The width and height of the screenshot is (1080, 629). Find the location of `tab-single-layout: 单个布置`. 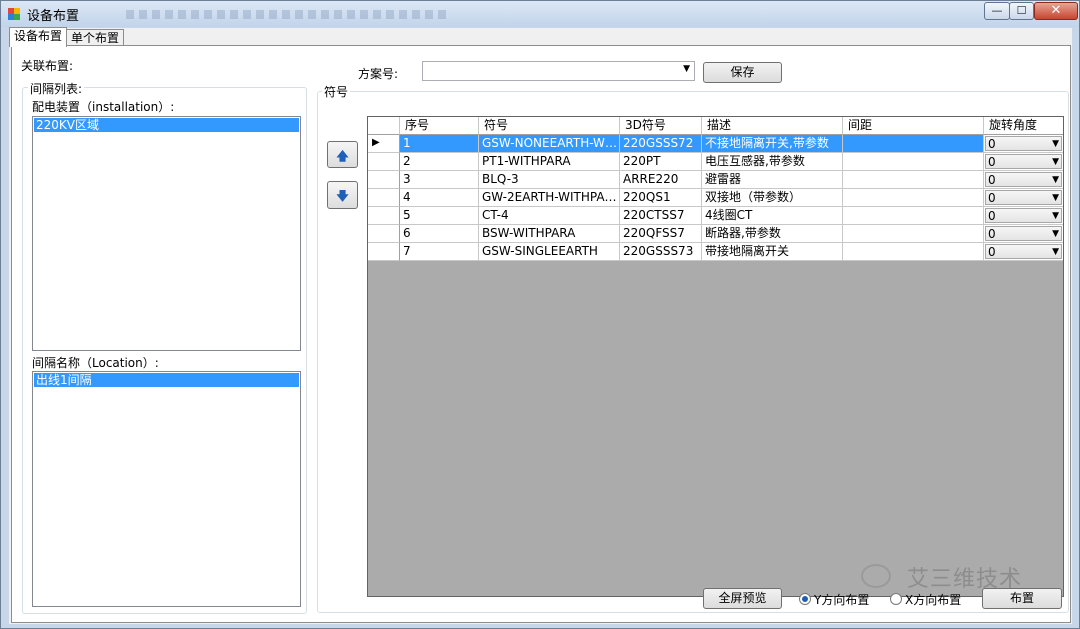

tab-single-layout: 单个布置 is located at coordinates (95, 37).